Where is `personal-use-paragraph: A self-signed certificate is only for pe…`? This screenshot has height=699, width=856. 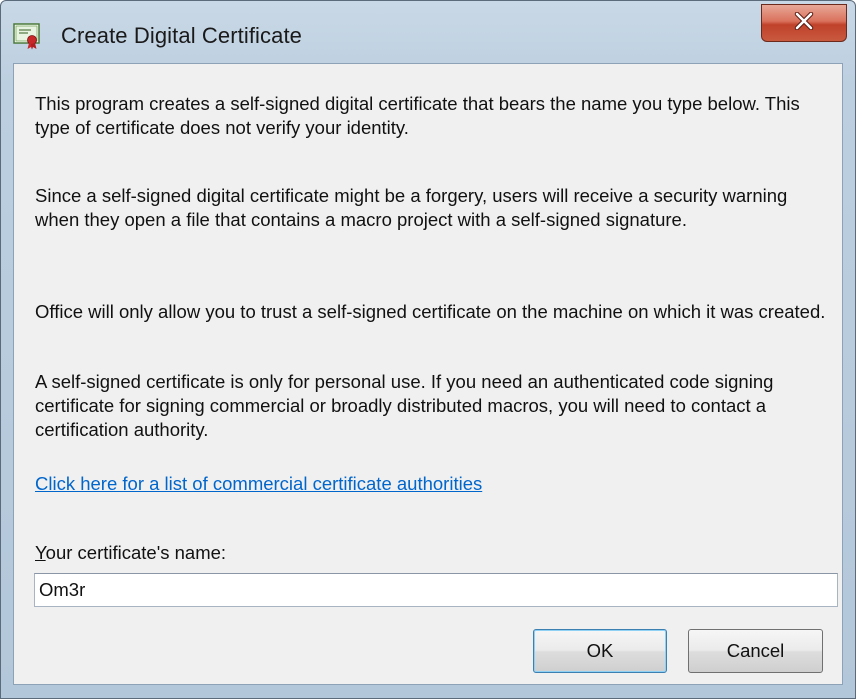 personal-use-paragraph: A self-signed certificate is only for pe… is located at coordinates (404, 405).